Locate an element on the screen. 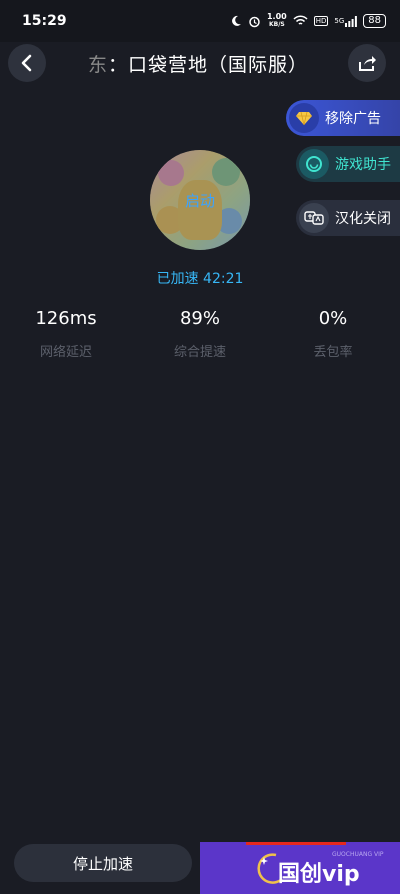 The height and width of the screenshot is (894, 400). launch-label: 启动 is located at coordinates (199, 200).